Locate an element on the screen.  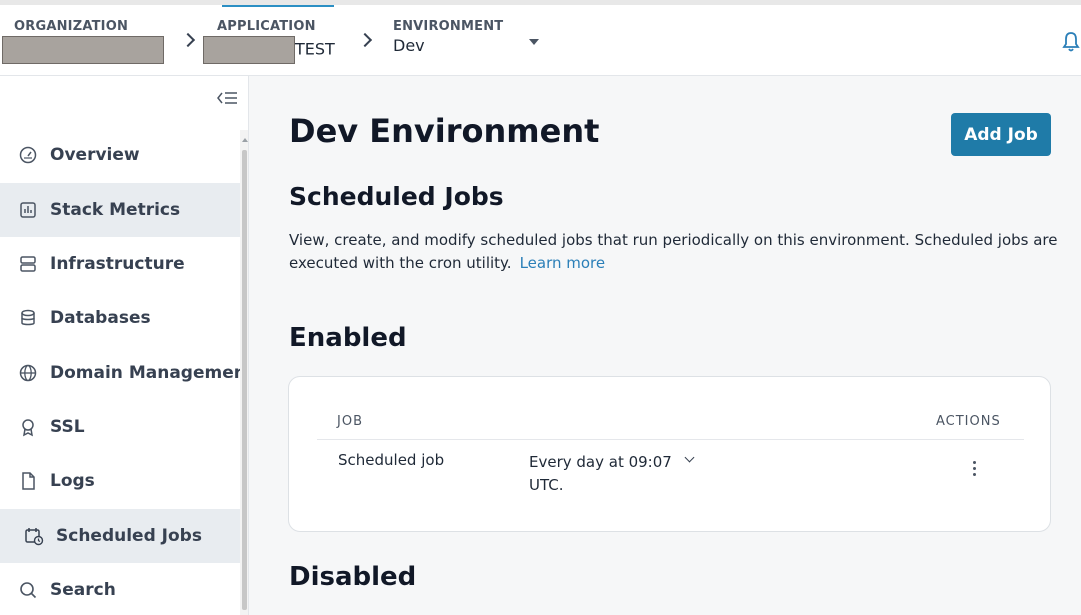
scroll-up-icon is located at coordinates (245, 140).